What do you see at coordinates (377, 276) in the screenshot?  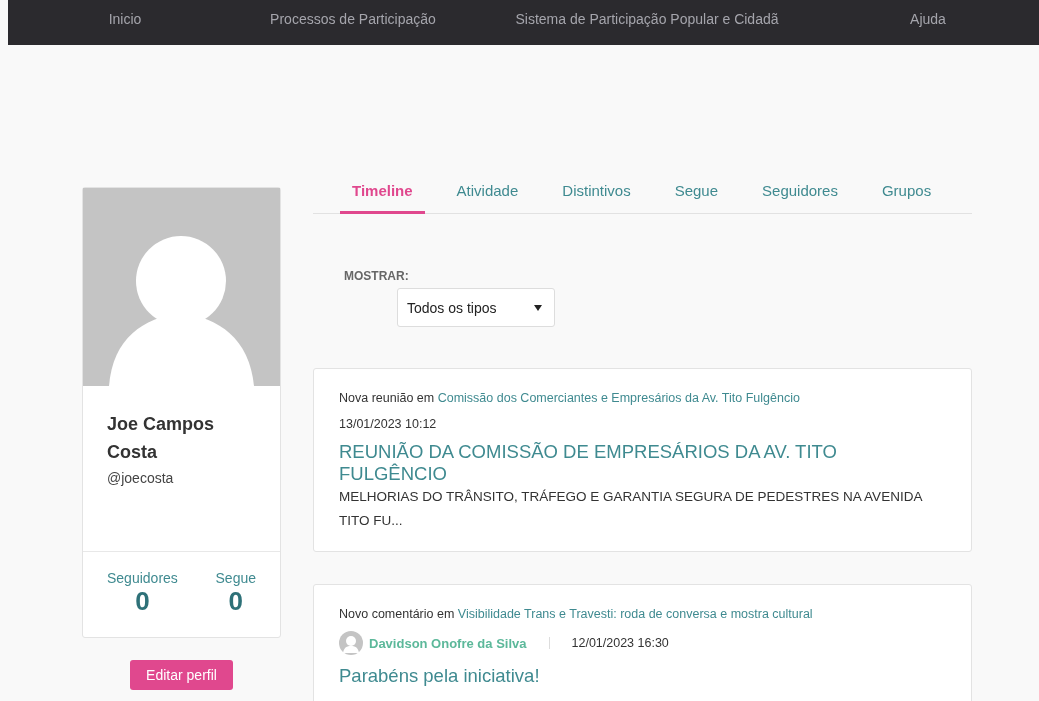 I see `filter-label: MOSTRAR:` at bounding box center [377, 276].